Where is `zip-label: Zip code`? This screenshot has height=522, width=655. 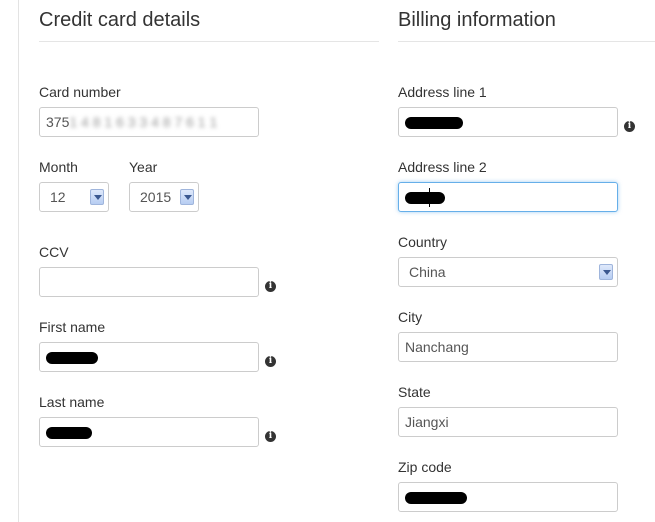 zip-label: Zip code is located at coordinates (425, 467).